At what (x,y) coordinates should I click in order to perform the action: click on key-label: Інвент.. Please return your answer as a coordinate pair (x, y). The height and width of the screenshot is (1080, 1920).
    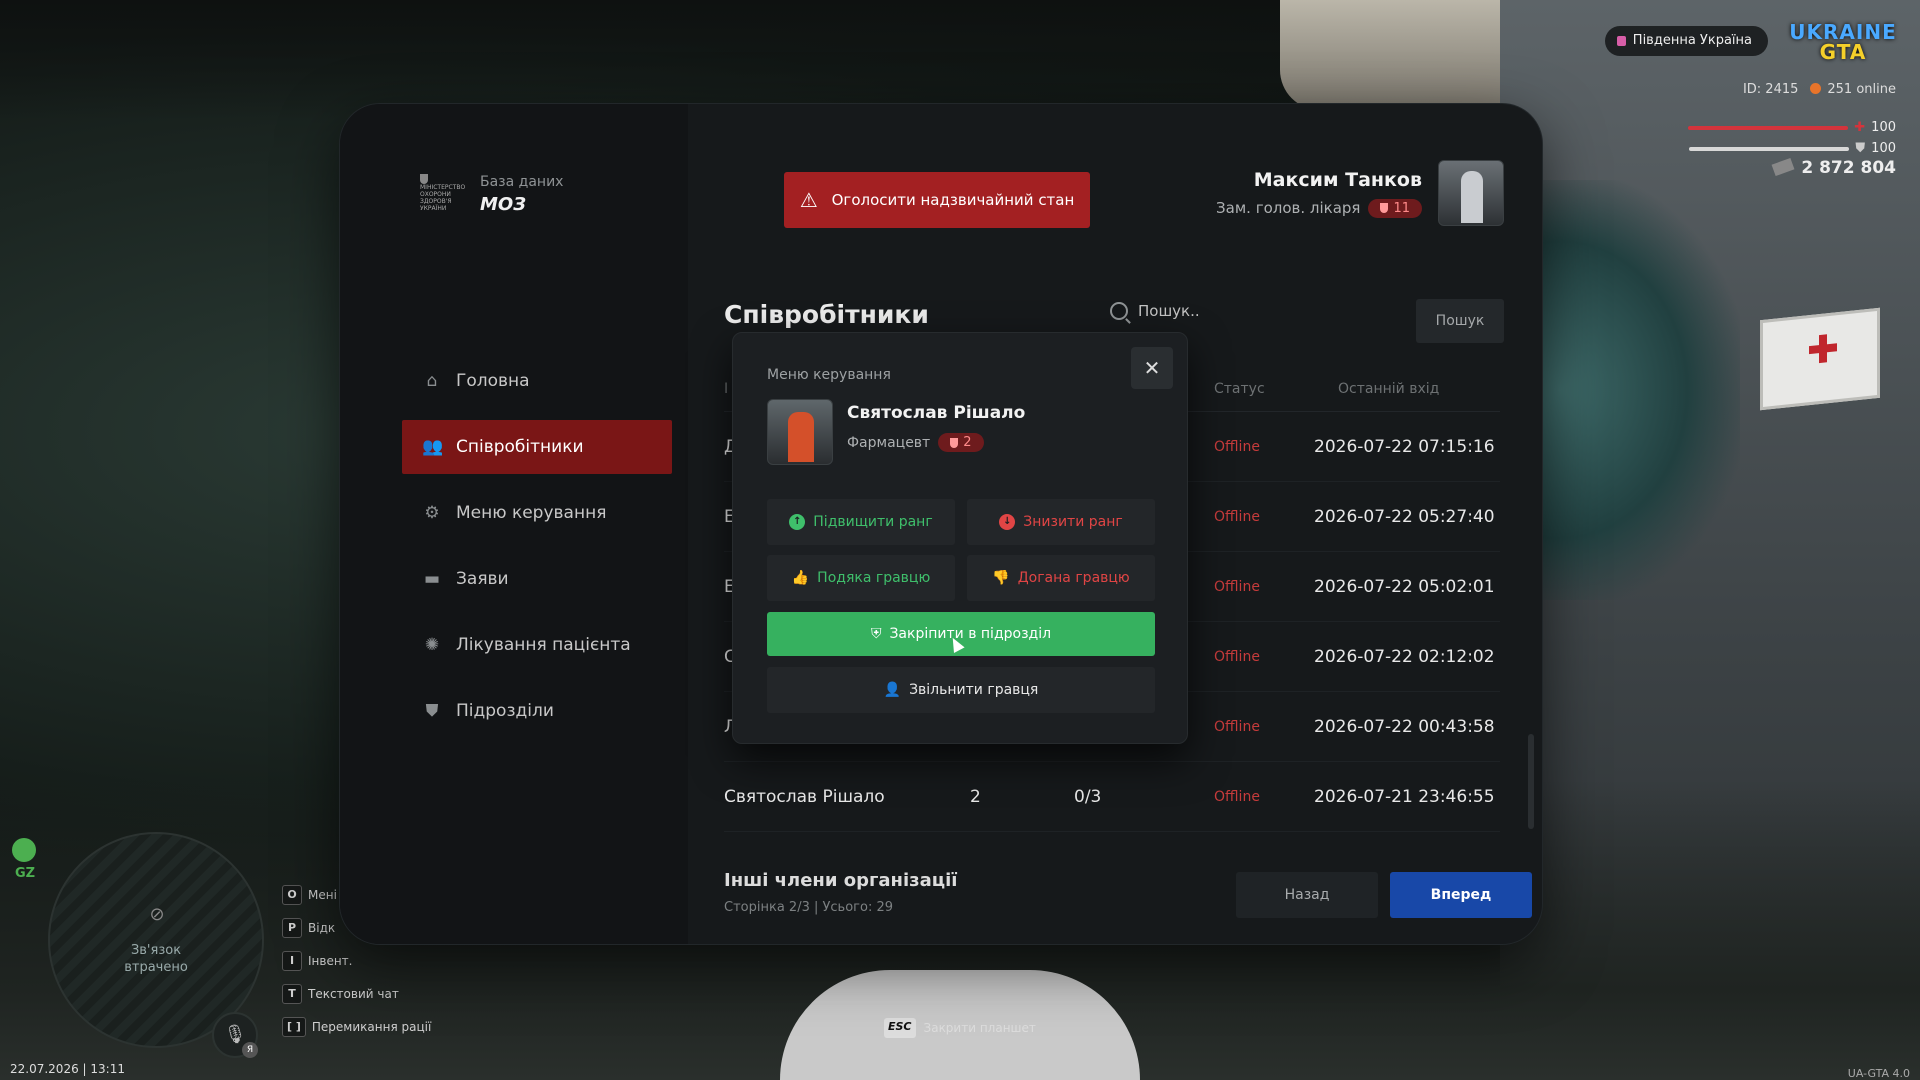
    Looking at the image, I should click on (330, 961).